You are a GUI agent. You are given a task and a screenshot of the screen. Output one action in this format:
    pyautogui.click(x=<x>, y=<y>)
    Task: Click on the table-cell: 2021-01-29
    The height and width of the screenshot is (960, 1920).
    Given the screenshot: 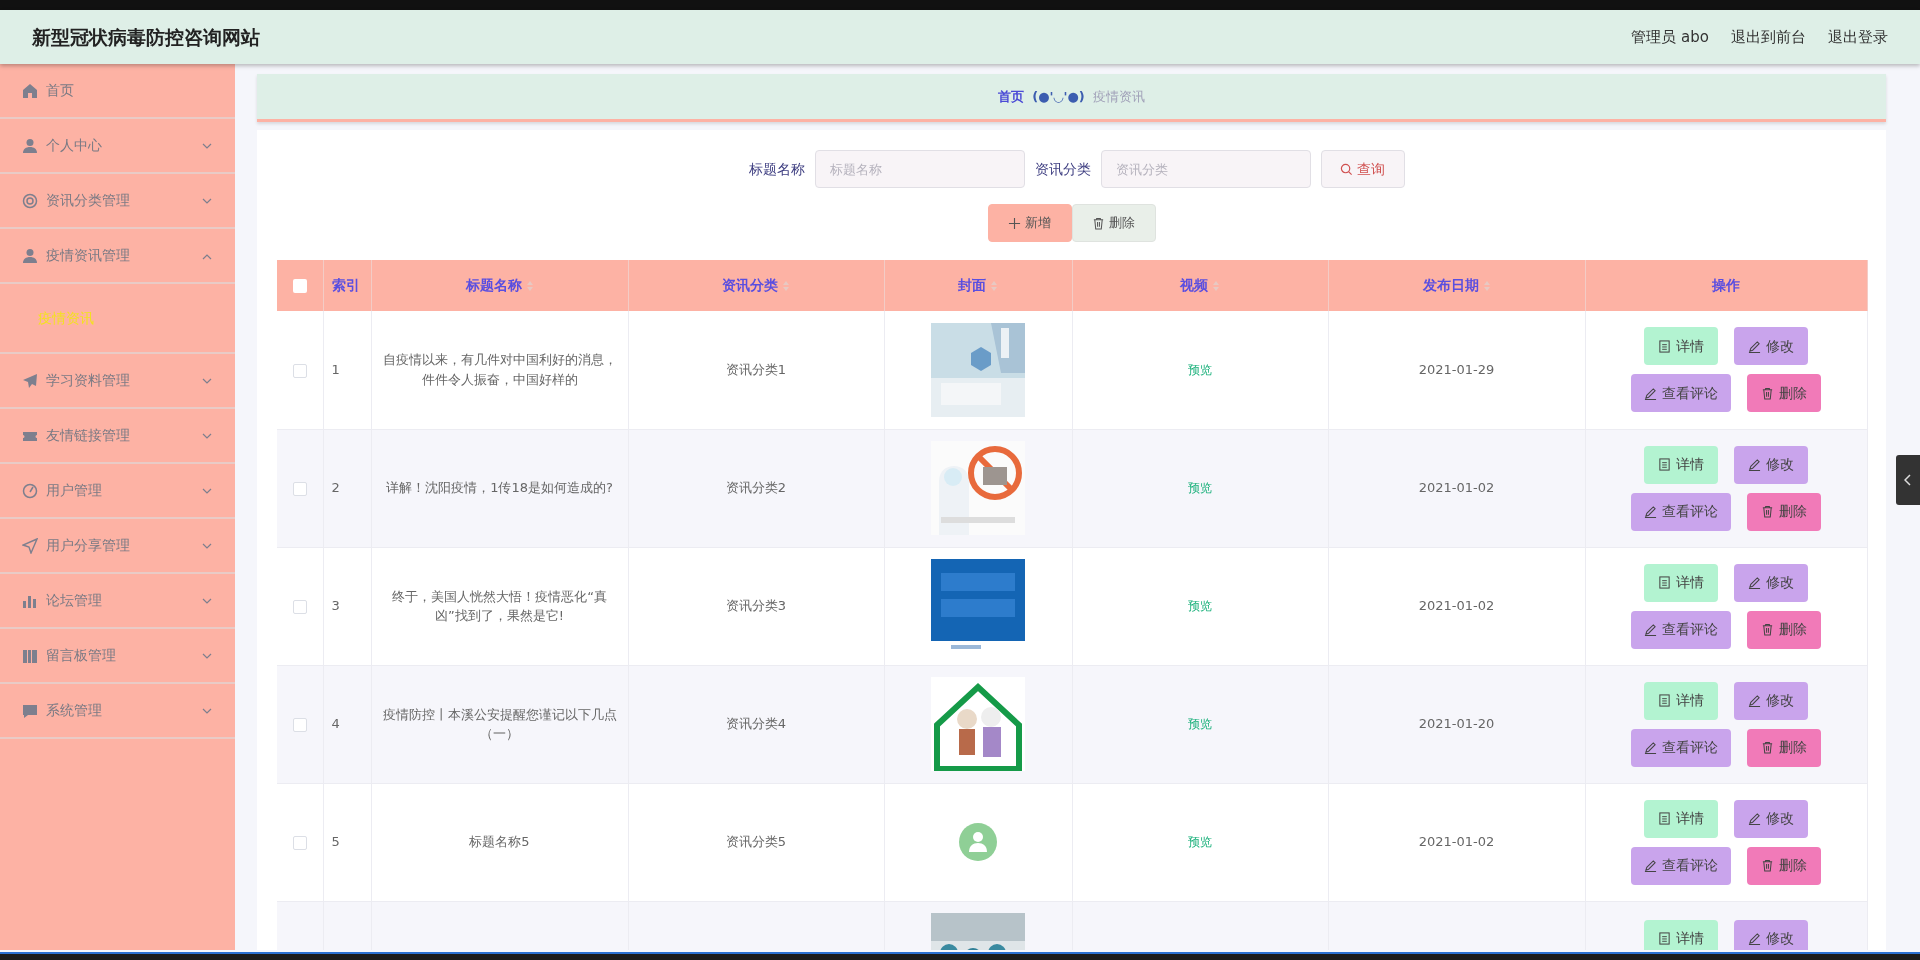 What is the action you would take?
    pyautogui.click(x=1456, y=369)
    